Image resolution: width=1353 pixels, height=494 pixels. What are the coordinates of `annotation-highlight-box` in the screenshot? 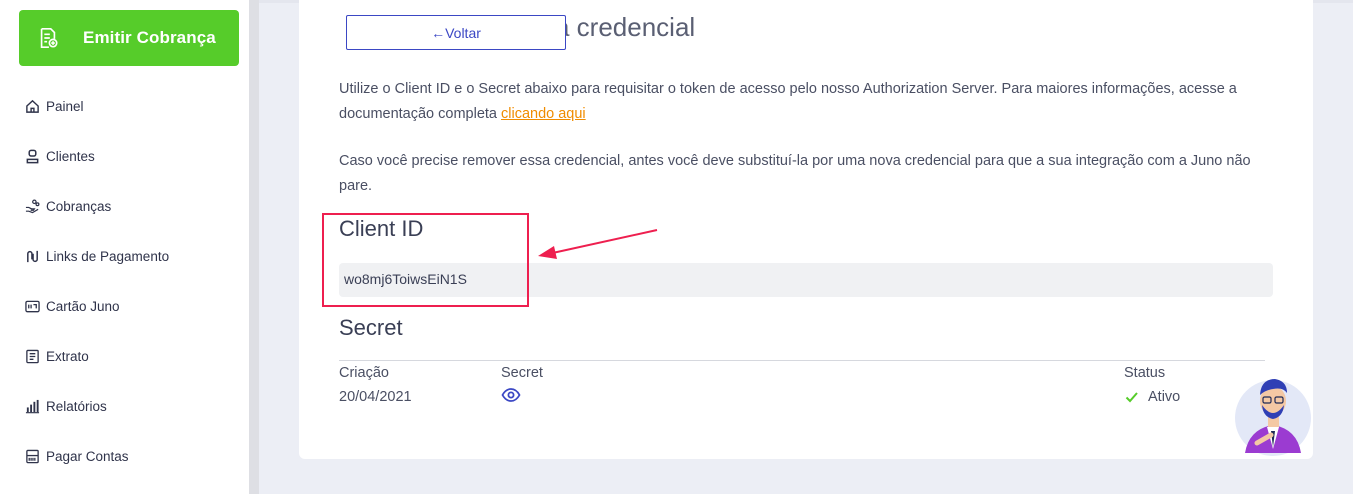 It's located at (425, 260).